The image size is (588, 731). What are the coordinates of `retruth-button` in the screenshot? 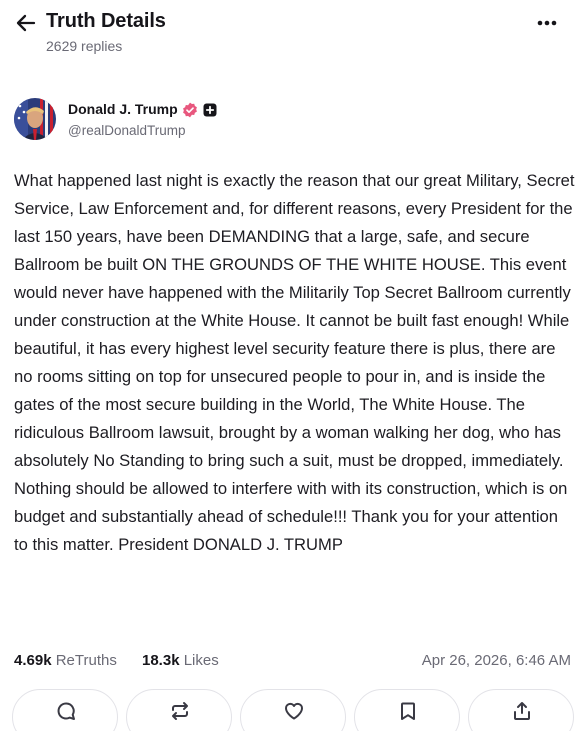 It's located at (179, 710).